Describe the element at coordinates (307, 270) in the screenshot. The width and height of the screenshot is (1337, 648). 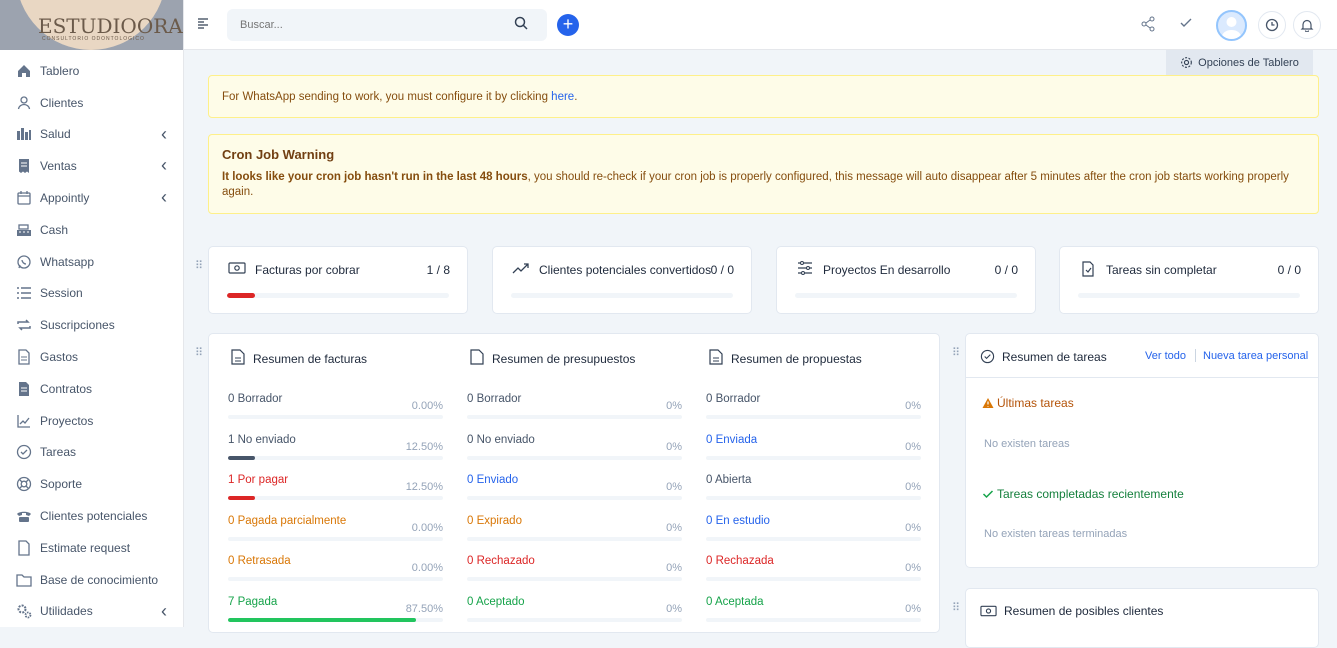
I see `stat-title: Facturas por cobrar` at that location.